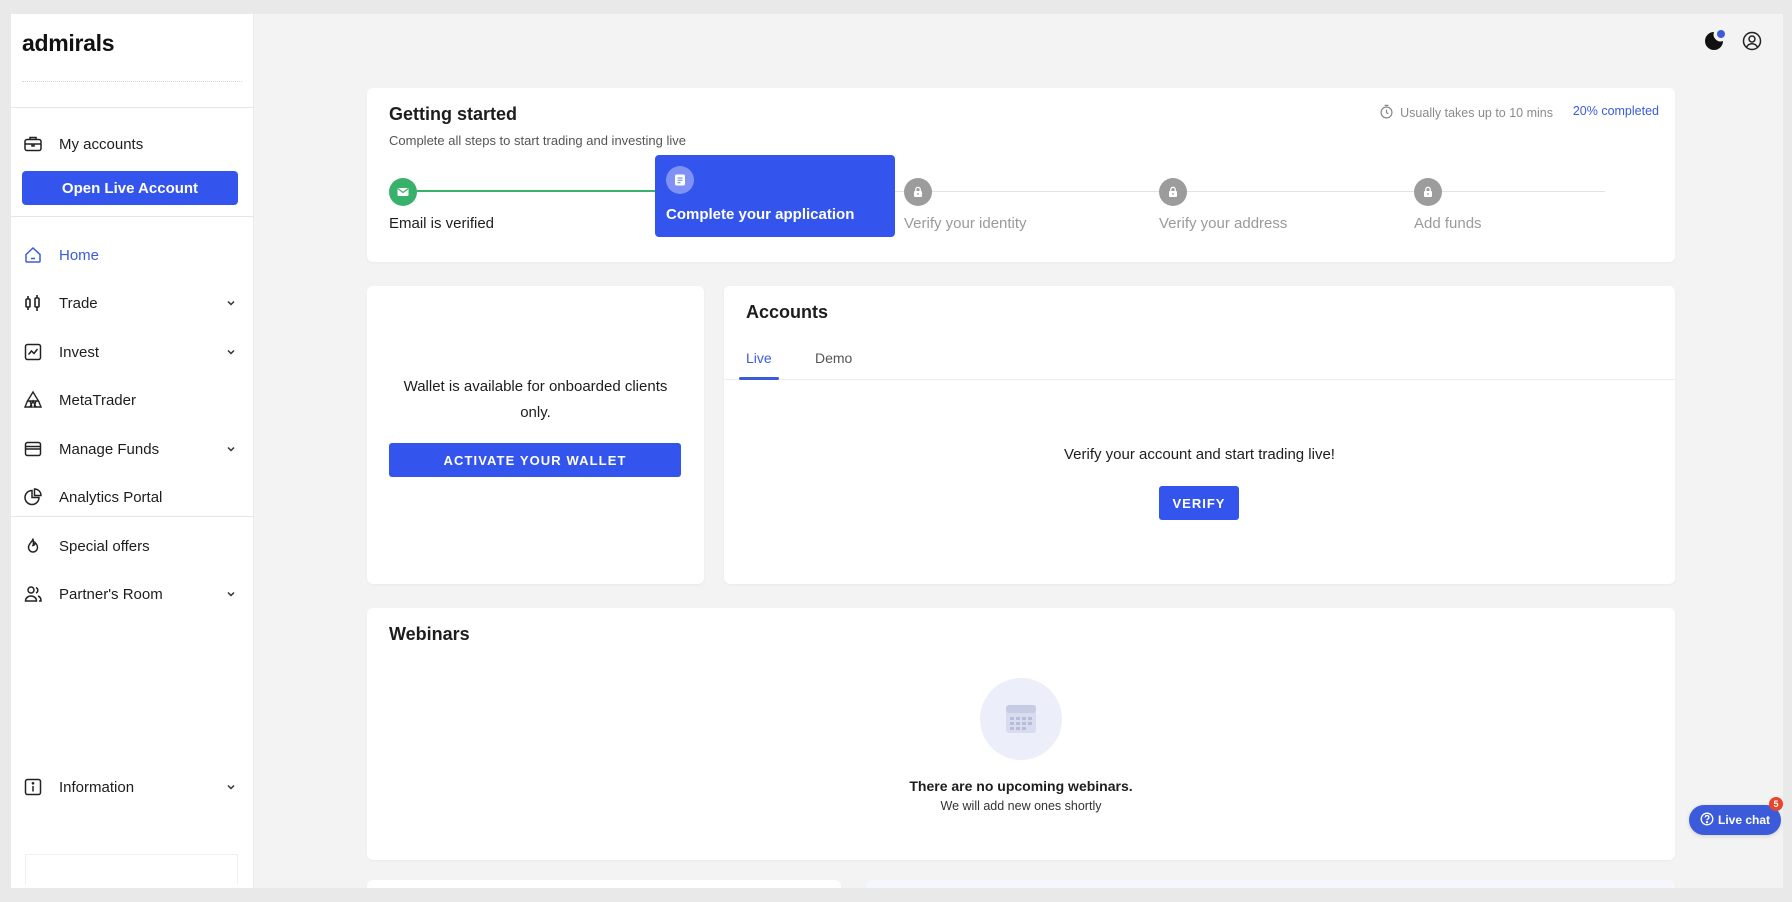 This screenshot has height=902, width=1792. What do you see at coordinates (1744, 820) in the screenshot?
I see `live-chat-label: Live chat` at bounding box center [1744, 820].